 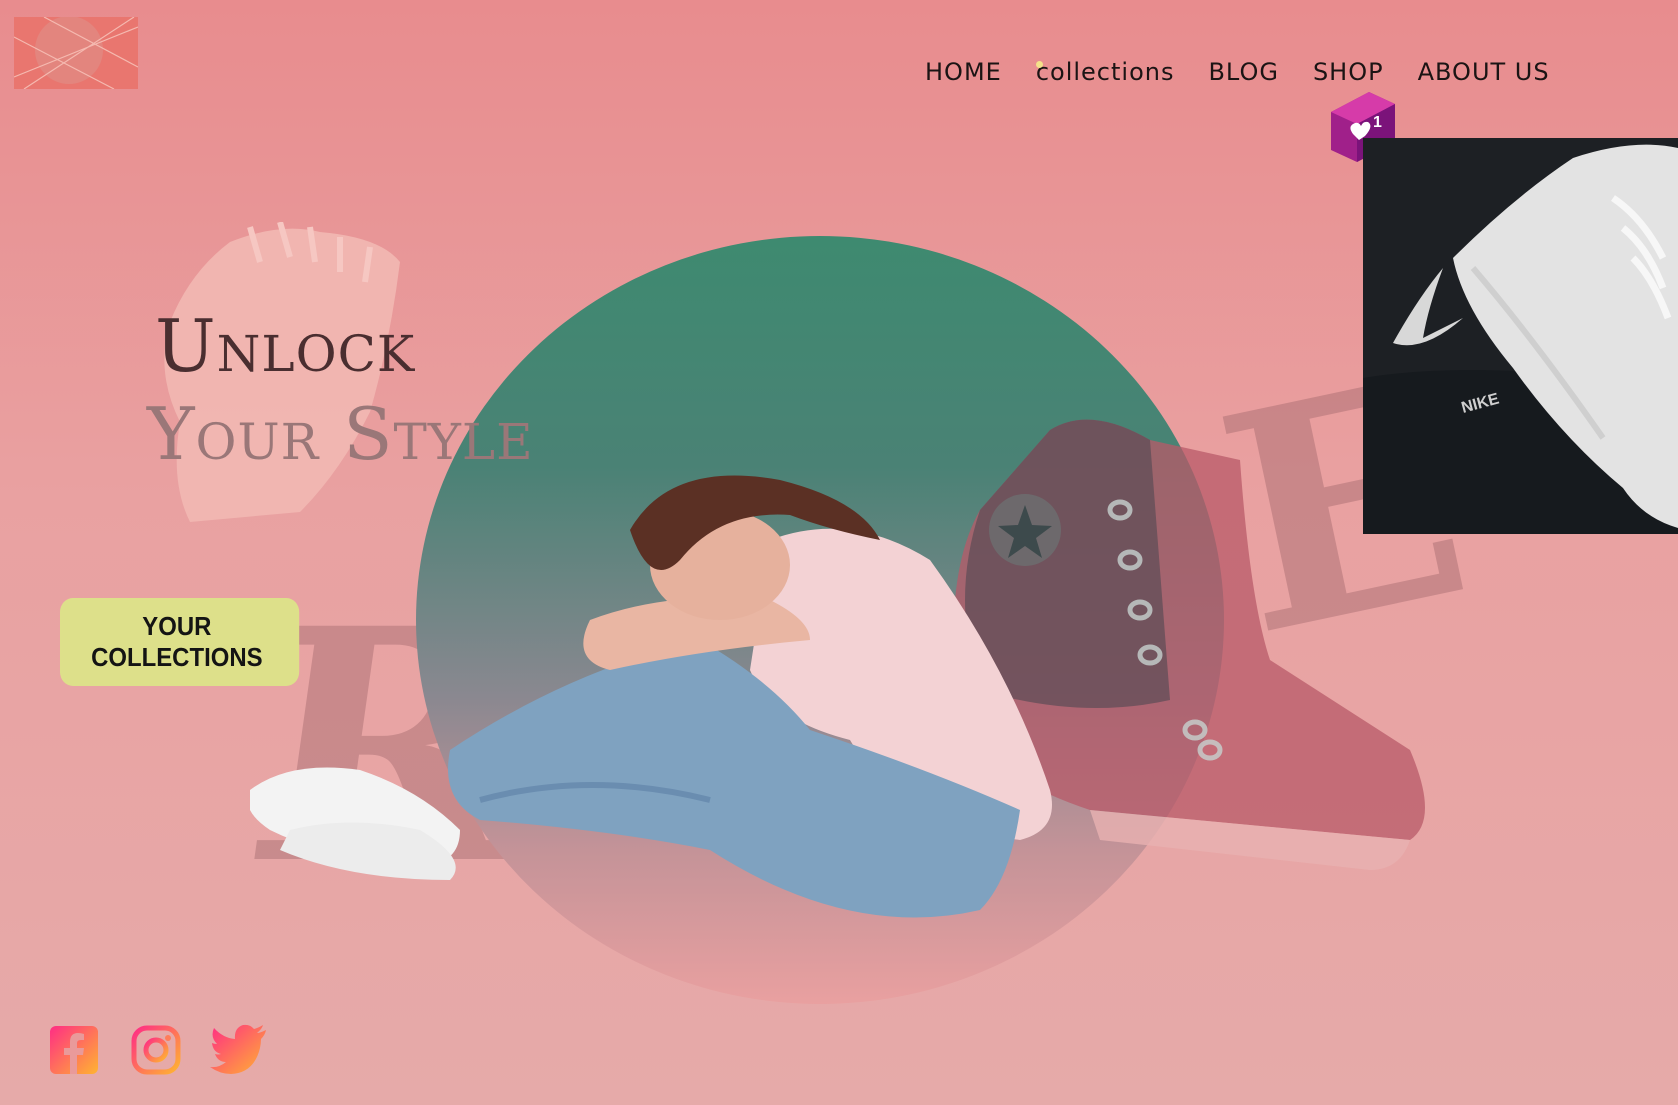 I want to click on main-nav: HOME collections BLOG SHOP ABOUT US, so click(x=1254, y=72).